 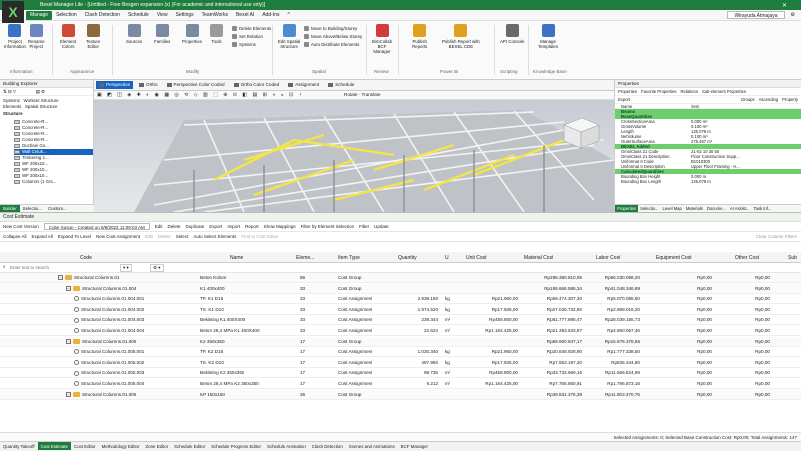 What do you see at coordinates (74, 236) in the screenshot?
I see `expand-to-level-button: Expand To Level` at bounding box center [74, 236].